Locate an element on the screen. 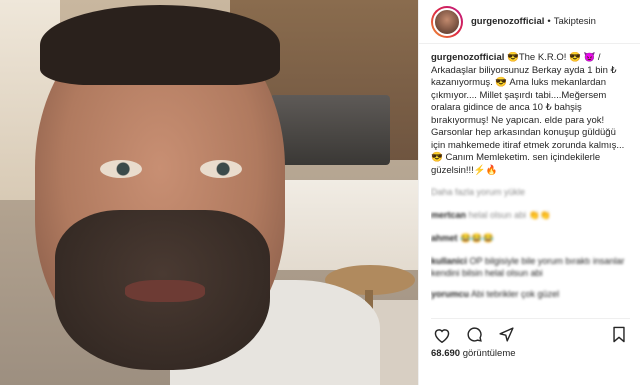 This screenshot has width=640, height=385. post-header: gurgenozofficial • Takiptesin is located at coordinates (529, 22).